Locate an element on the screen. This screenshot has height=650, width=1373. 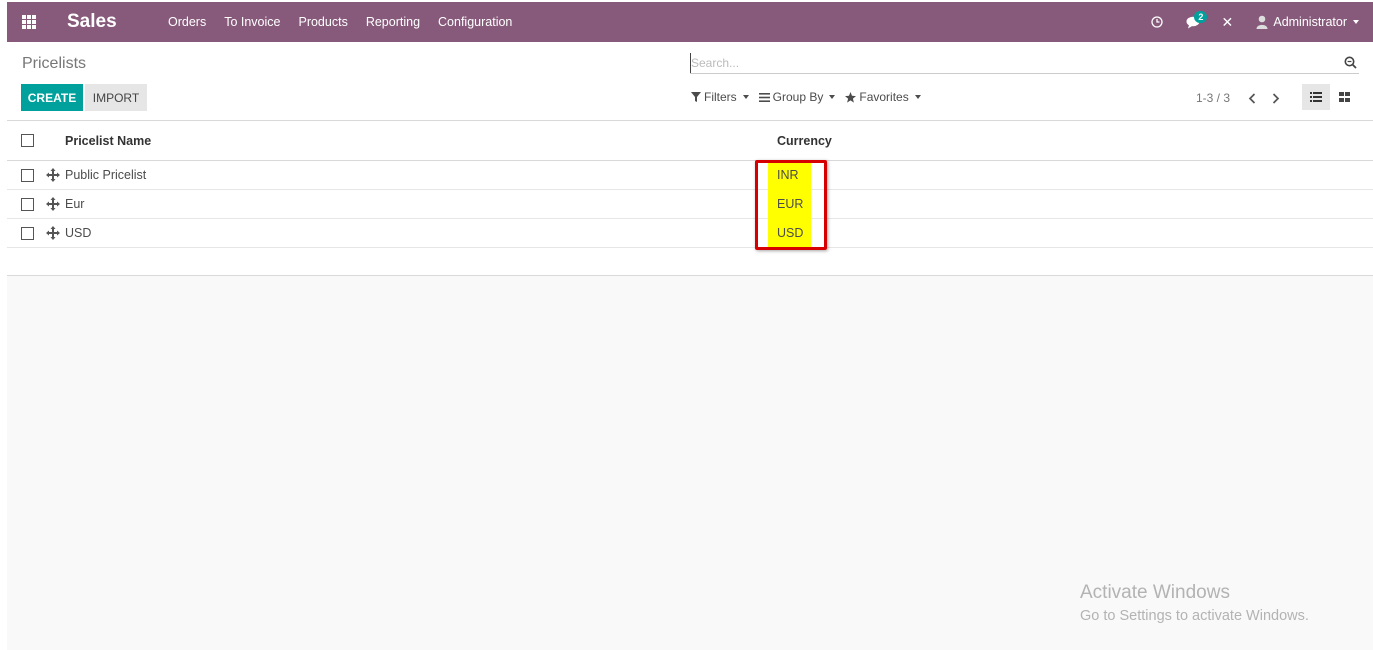
chat-icon: 2 is located at coordinates (1194, 22).